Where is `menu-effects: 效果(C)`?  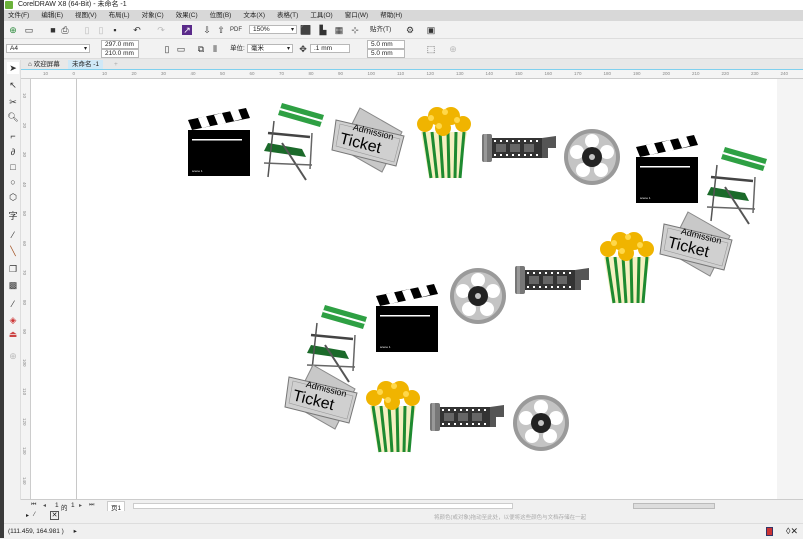 menu-effects: 效果(C) is located at coordinates (191, 15).